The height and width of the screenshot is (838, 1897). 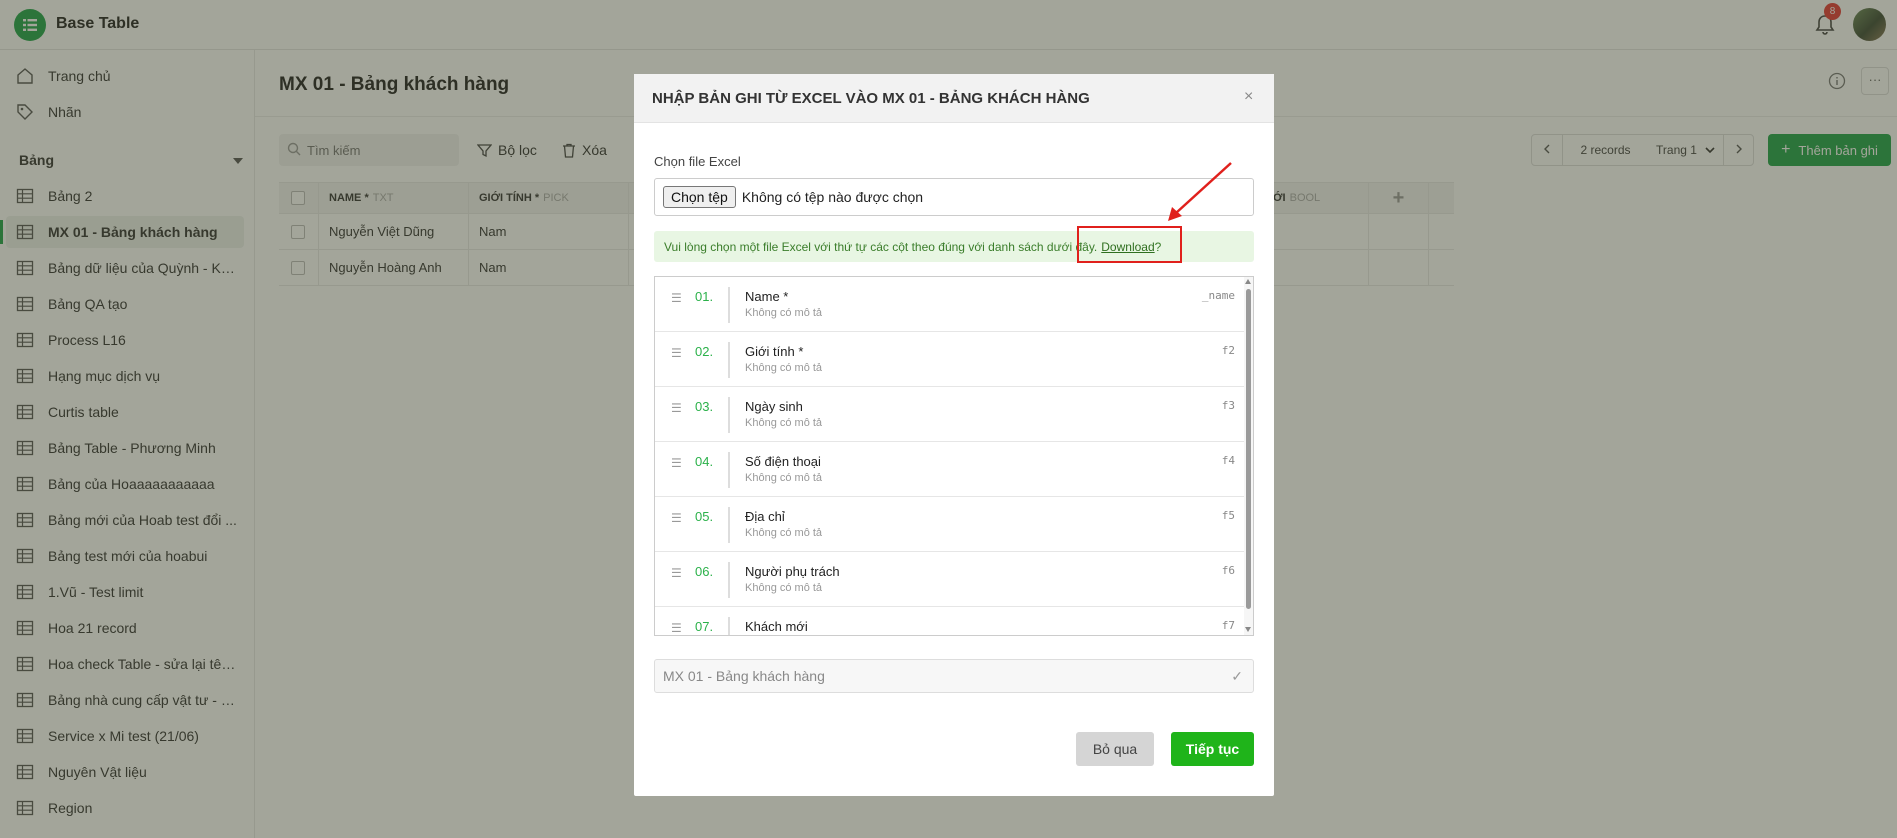 I want to click on field-key: _name, so click(x=1218, y=295).